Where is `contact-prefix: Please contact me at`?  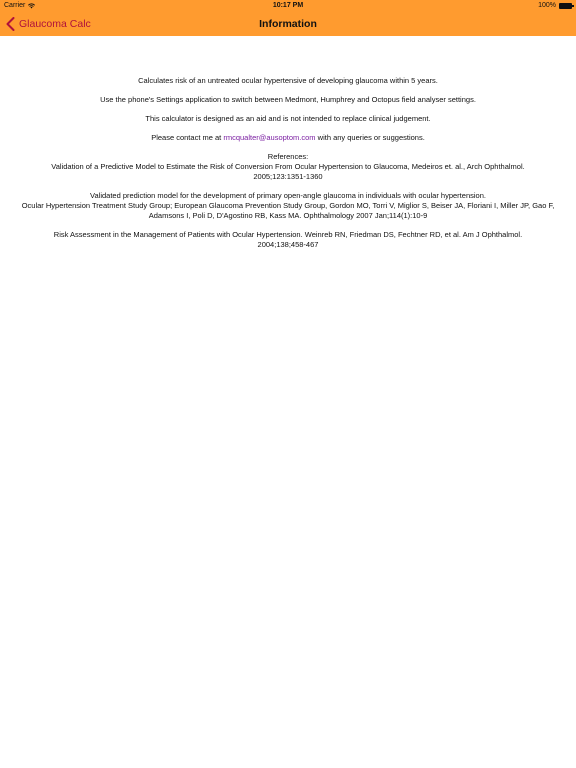
contact-prefix: Please contact me at is located at coordinates (187, 137).